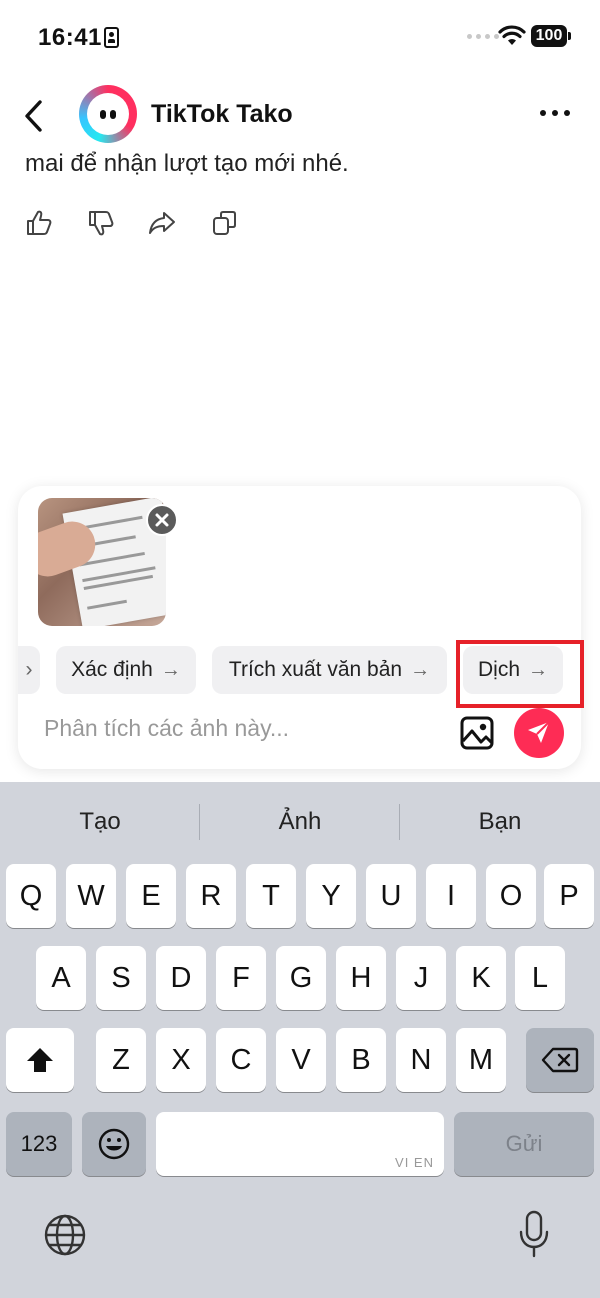 The width and height of the screenshot is (600, 1298). I want to click on key-j: J, so click(421, 978).